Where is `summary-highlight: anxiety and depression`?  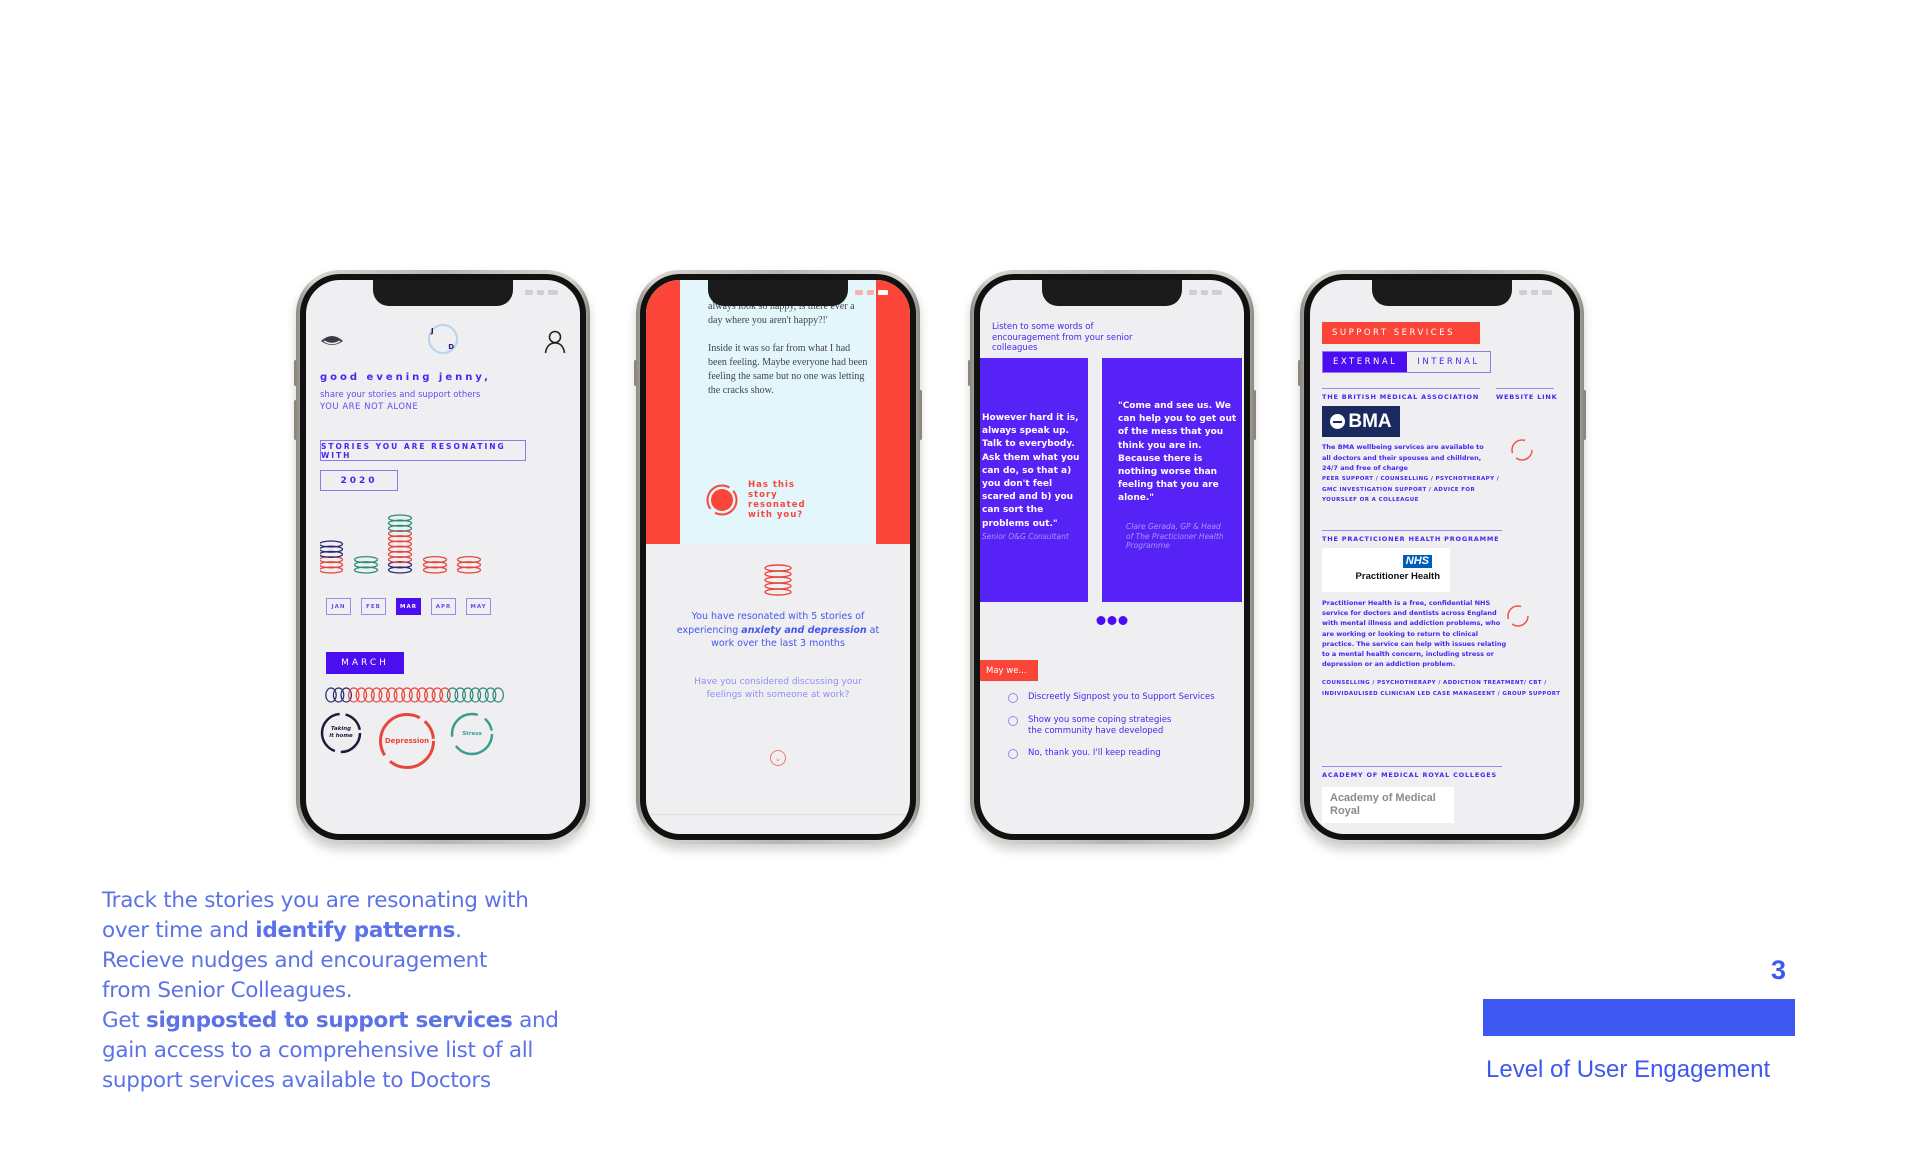 summary-highlight: anxiety and depression is located at coordinates (804, 630).